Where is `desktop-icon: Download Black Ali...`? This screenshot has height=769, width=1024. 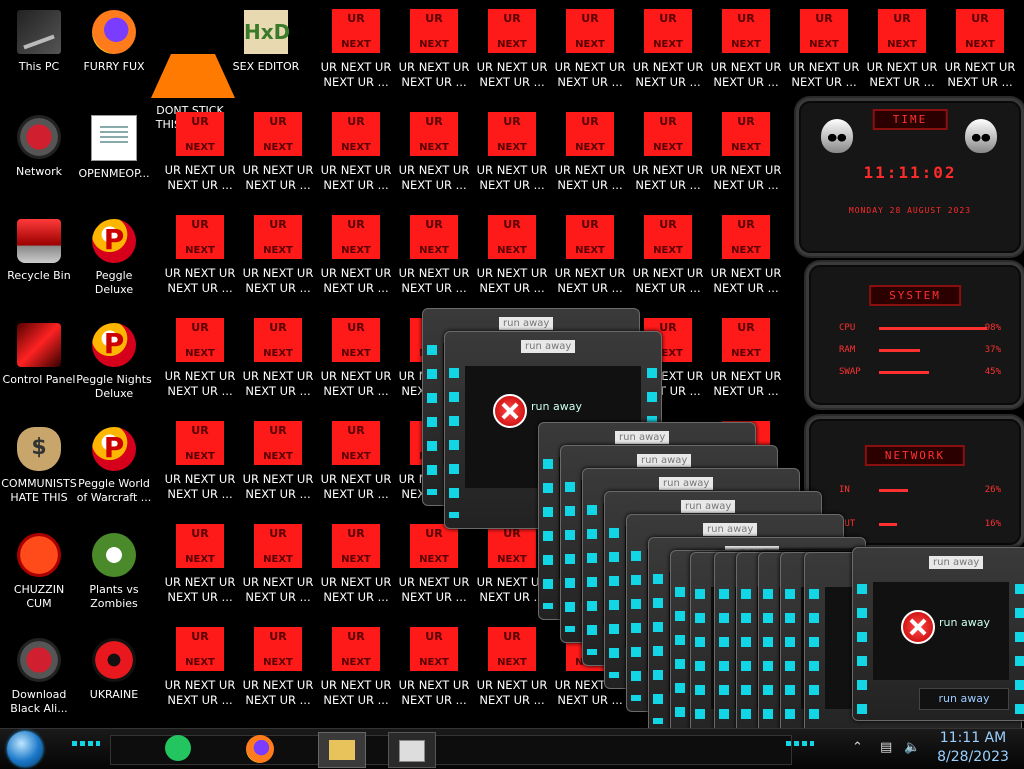 desktop-icon: Download Black Ali... is located at coordinates (39, 680).